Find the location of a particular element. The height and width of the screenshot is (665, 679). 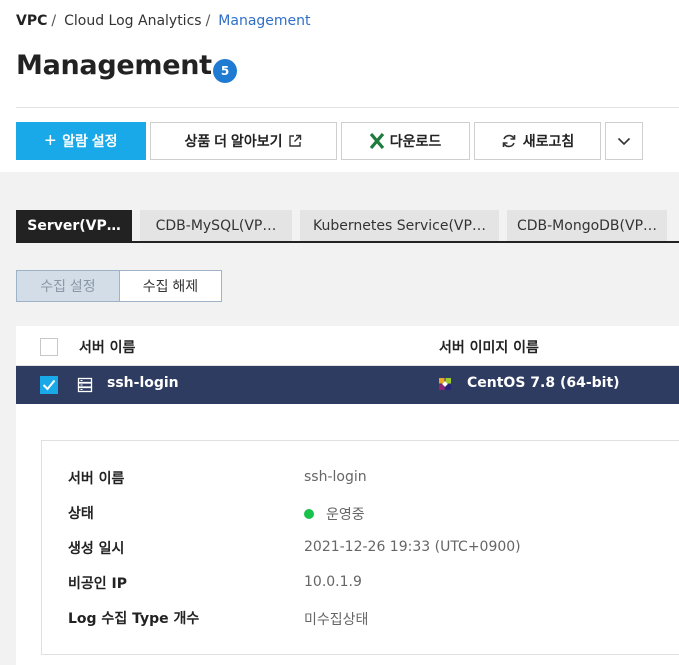

page-title: Management is located at coordinates (114, 65).